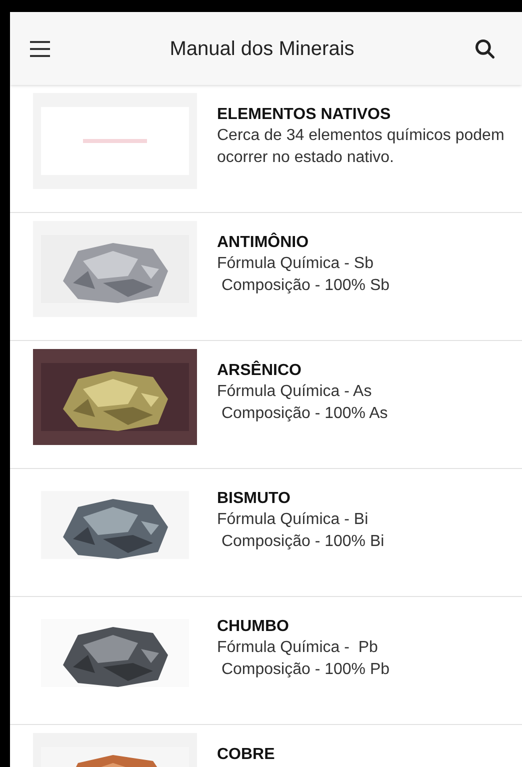  What do you see at coordinates (302, 542) in the screenshot?
I see `item-description: Composição - 100% Bi` at bounding box center [302, 542].